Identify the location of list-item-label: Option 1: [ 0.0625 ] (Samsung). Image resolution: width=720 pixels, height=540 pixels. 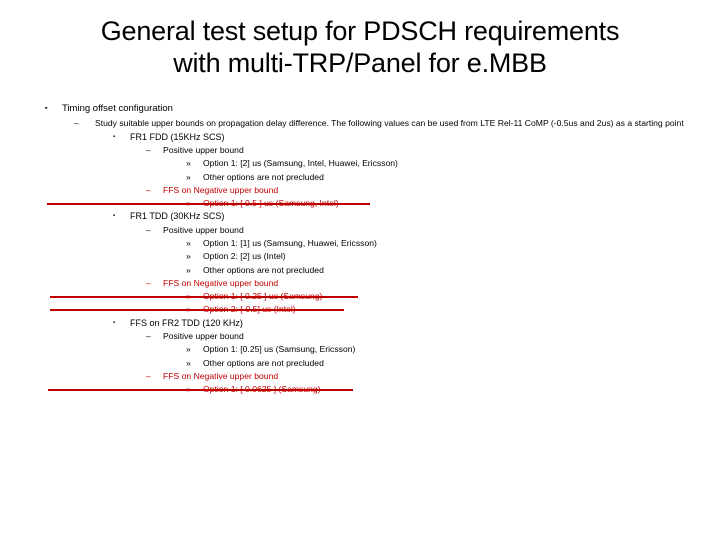
(262, 389).